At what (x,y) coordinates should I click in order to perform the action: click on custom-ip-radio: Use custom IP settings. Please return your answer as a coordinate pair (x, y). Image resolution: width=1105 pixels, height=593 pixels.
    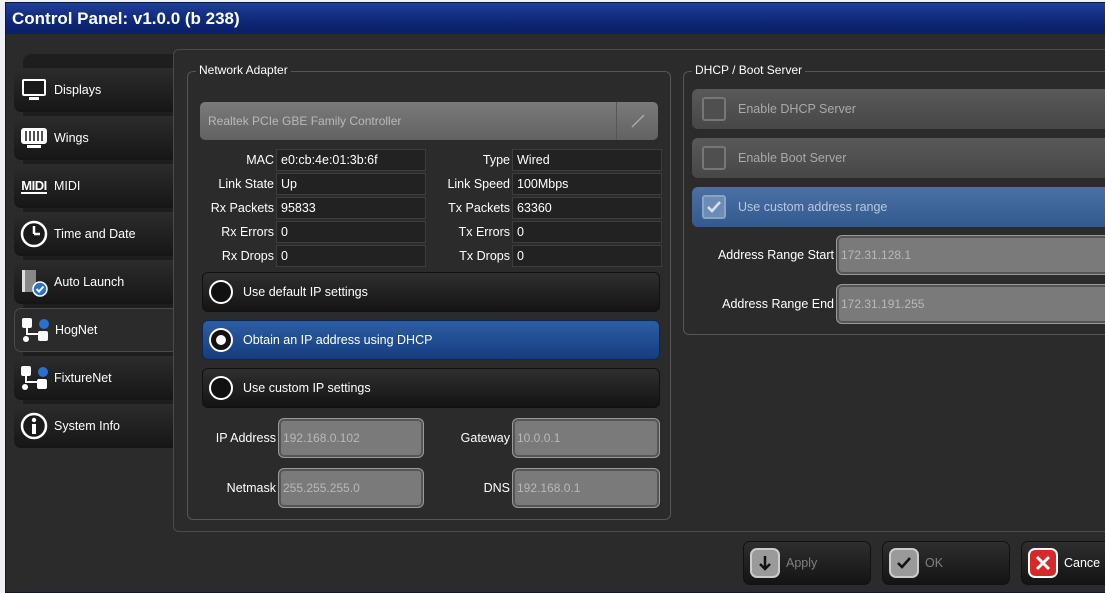
    Looking at the image, I should click on (431, 388).